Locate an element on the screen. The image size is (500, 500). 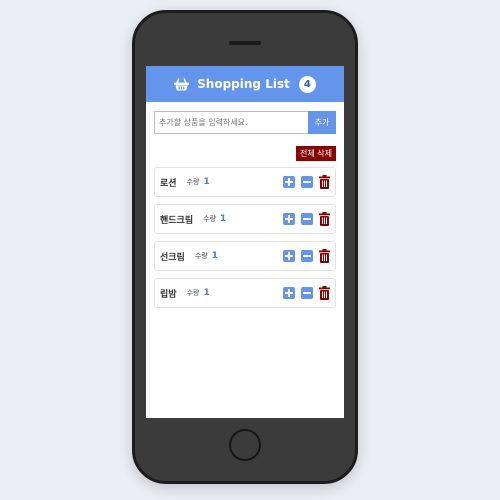
list-item: 핸드크림 수량 1 is located at coordinates (245, 219).